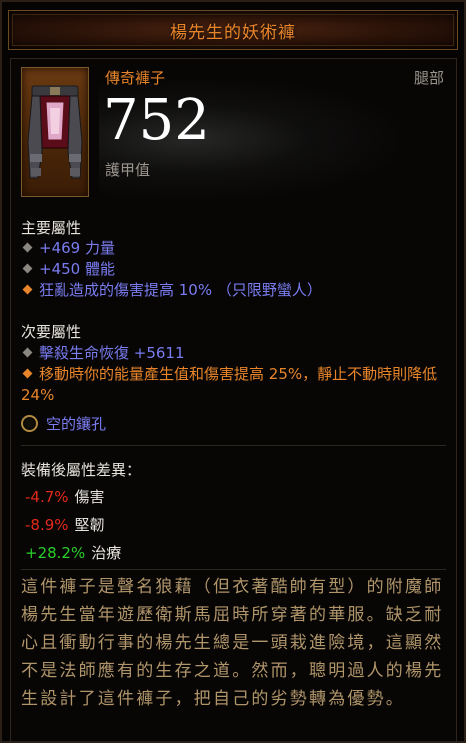 The image size is (466, 743). I want to click on primary-attributes-heading: 主要屬性, so click(51, 228).